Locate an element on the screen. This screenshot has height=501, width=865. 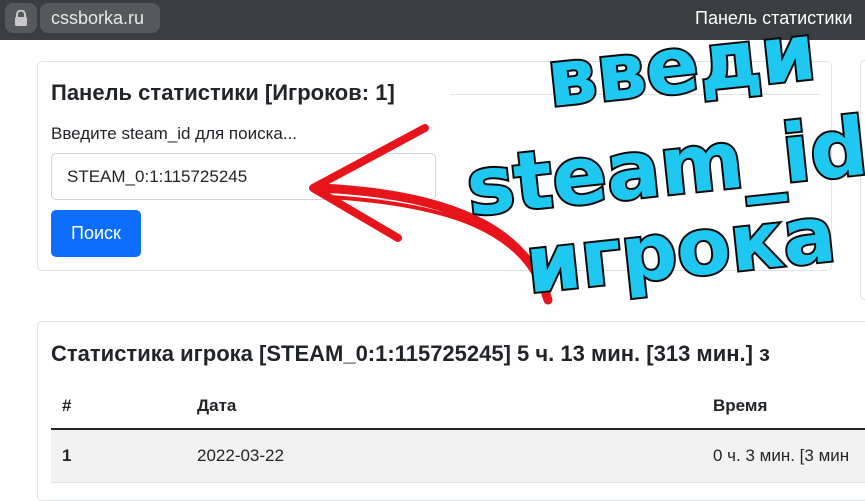
search-card-title: Панель статистики [Игроков: 1] is located at coordinates (223, 92).